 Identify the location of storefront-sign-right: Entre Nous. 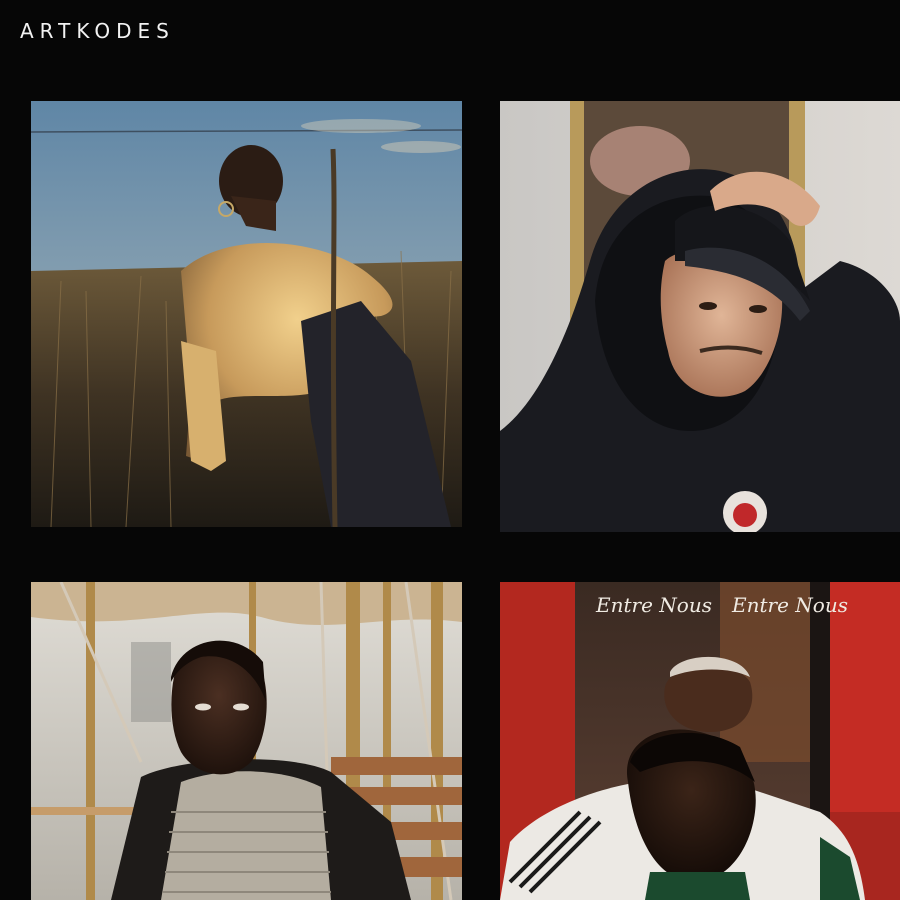
(789, 605).